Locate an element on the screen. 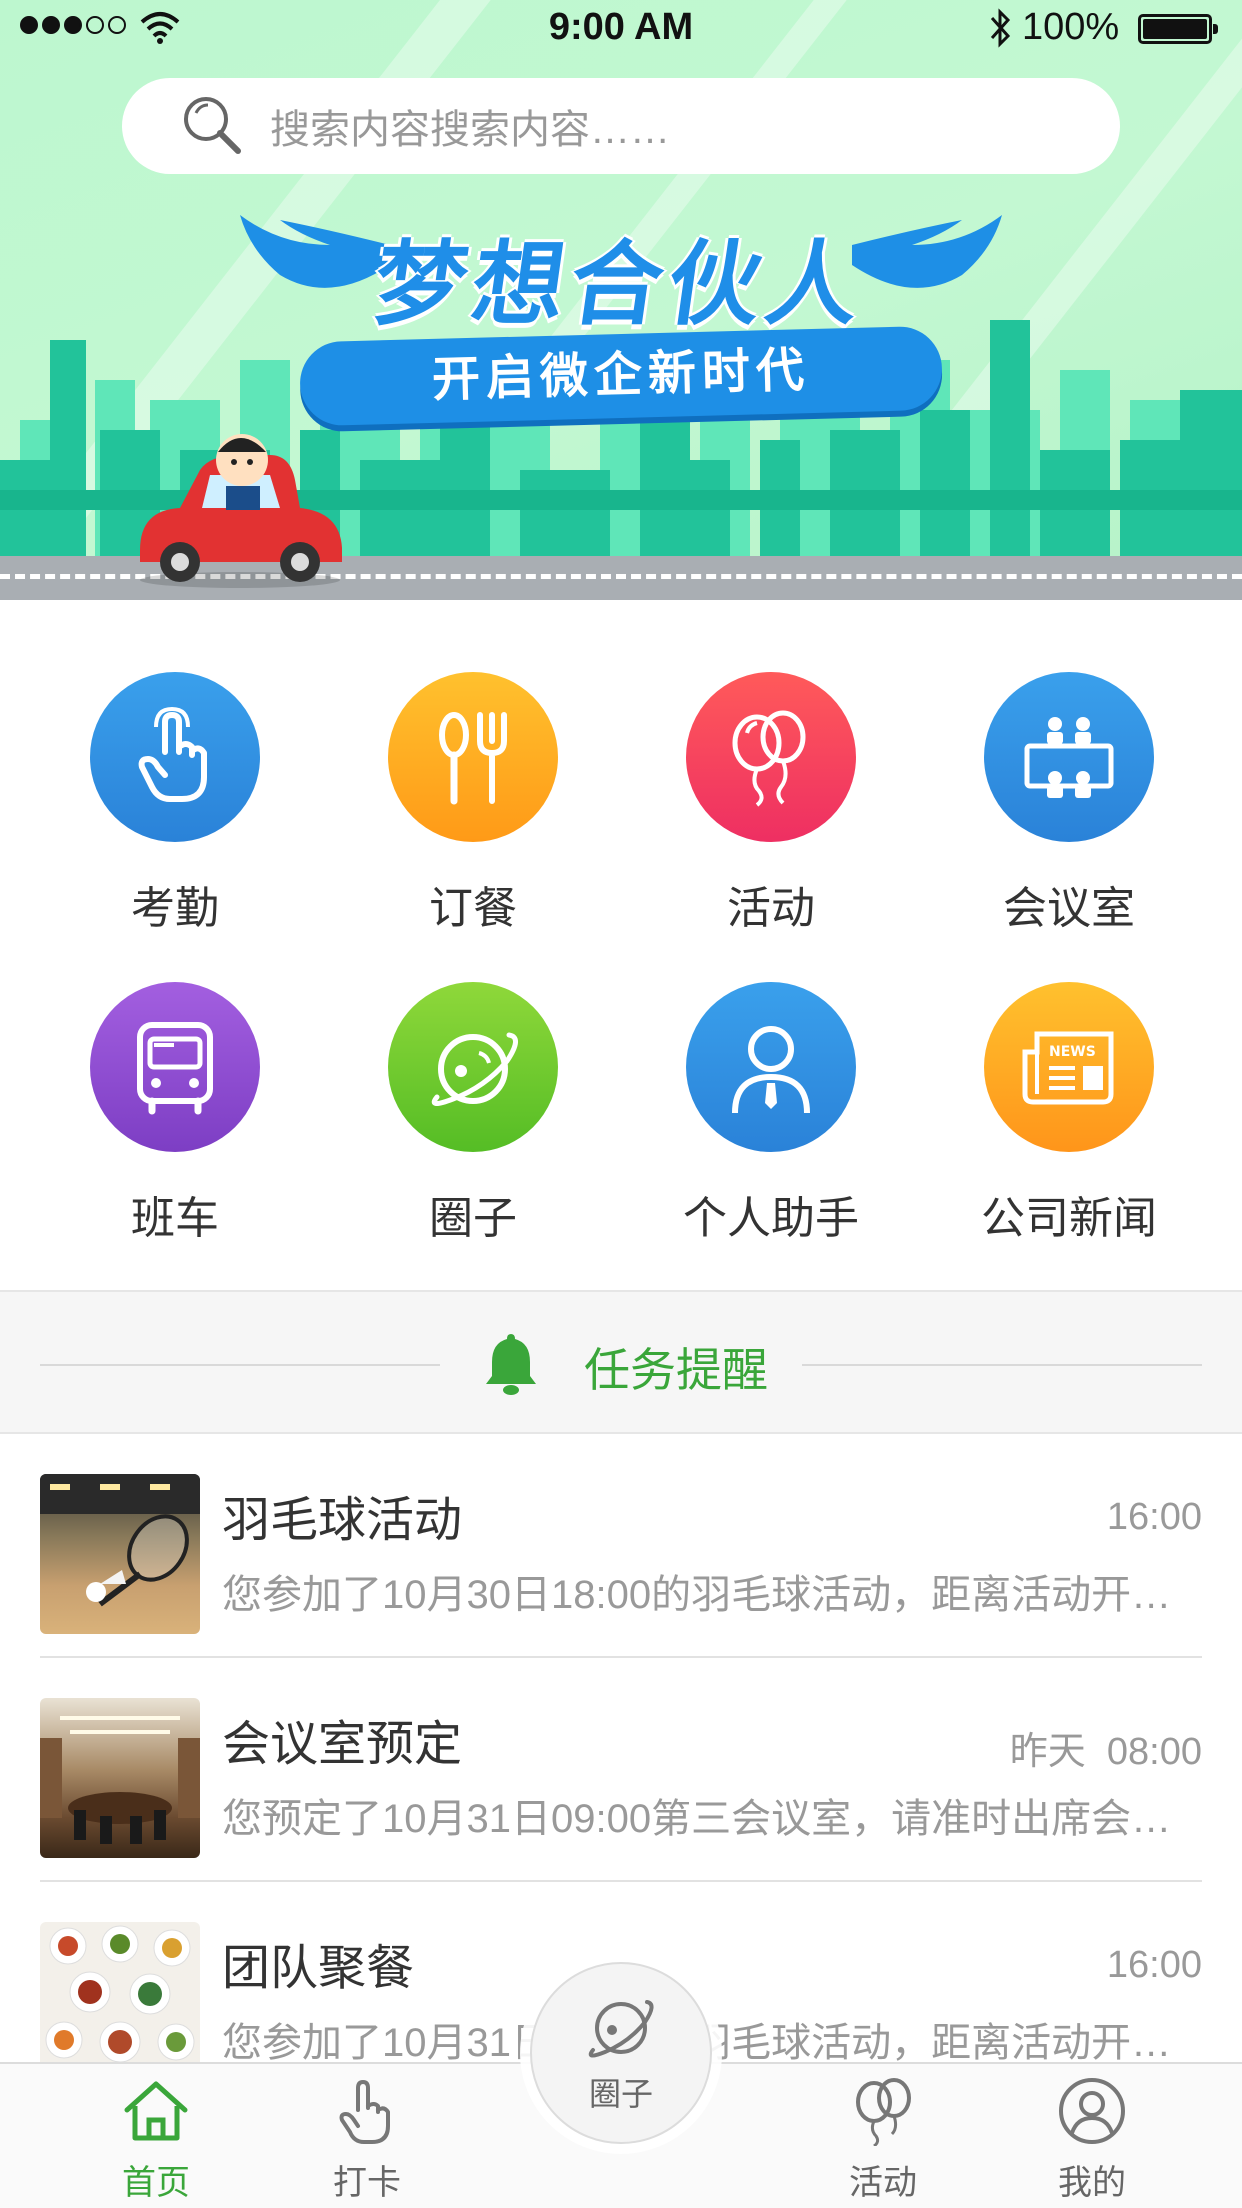 This screenshot has height=2208, width=1242. task-title: 团队聚餐 is located at coordinates (318, 1968).